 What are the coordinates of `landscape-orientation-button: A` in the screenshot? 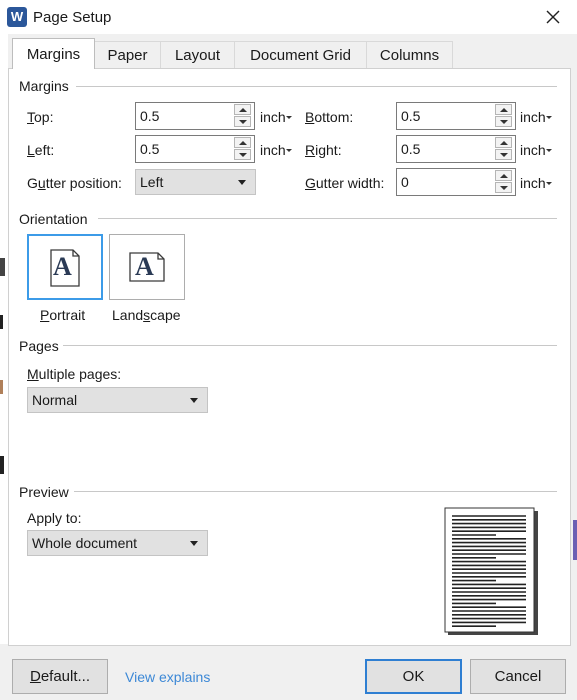 It's located at (147, 267).